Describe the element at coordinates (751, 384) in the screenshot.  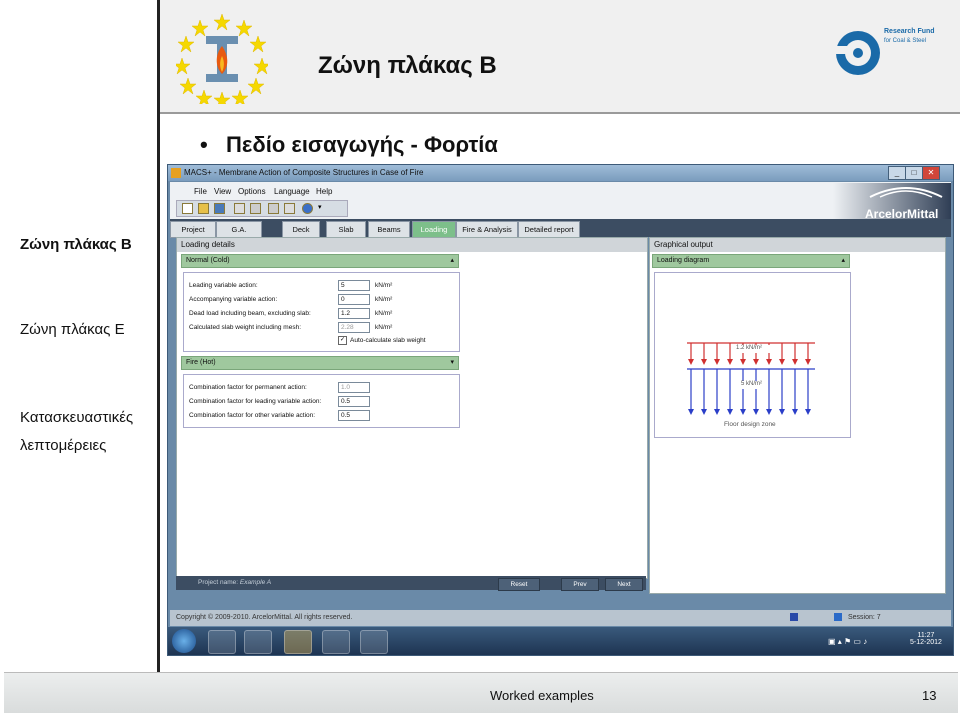
I see `bottom-load-label: 5 kN/m²` at that location.